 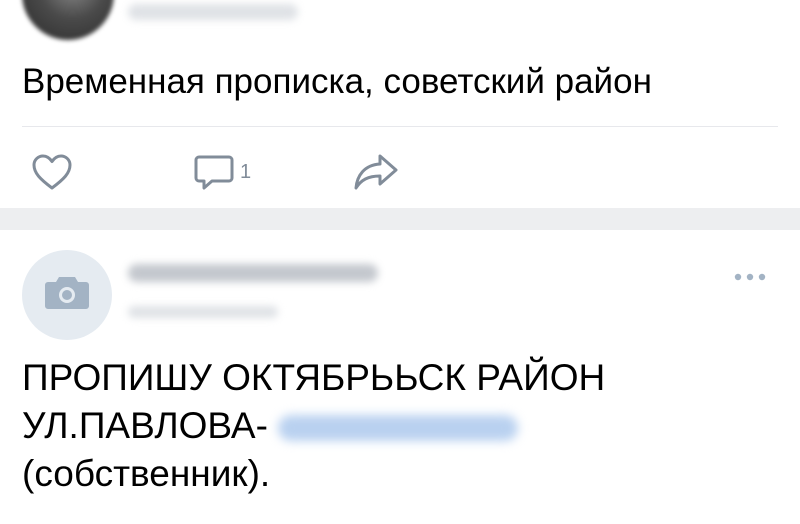 I want to click on post-text-line: (собственник)., so click(x=146, y=473).